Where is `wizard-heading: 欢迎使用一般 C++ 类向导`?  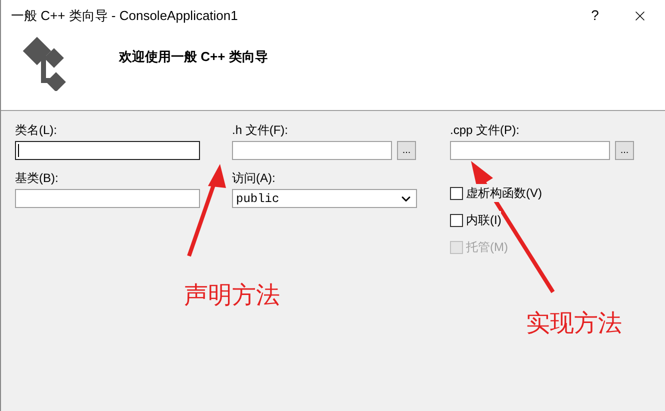
wizard-heading: 欢迎使用一般 C++ 类向导 is located at coordinates (193, 57).